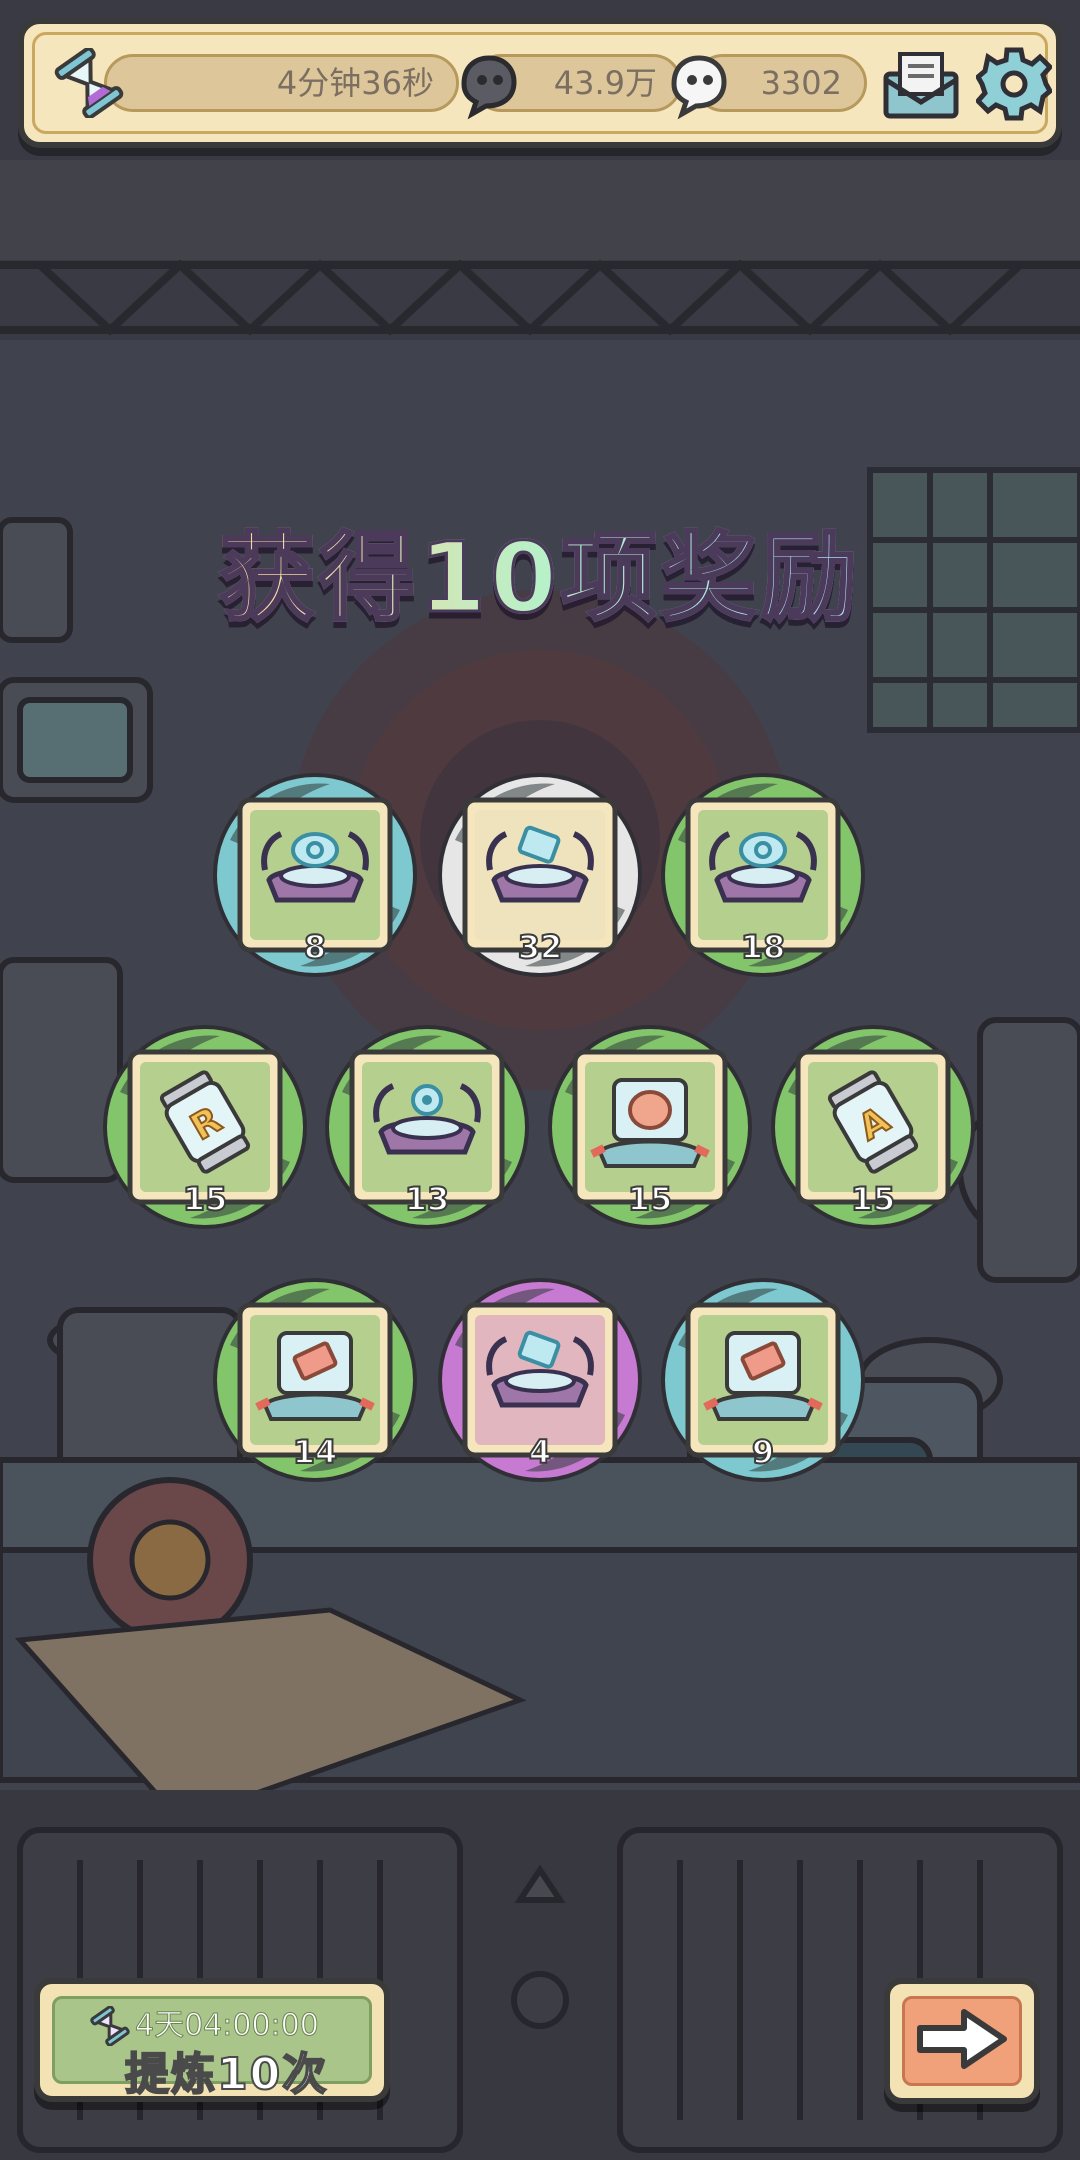  I want to click on reward-item: 18, so click(763, 875).